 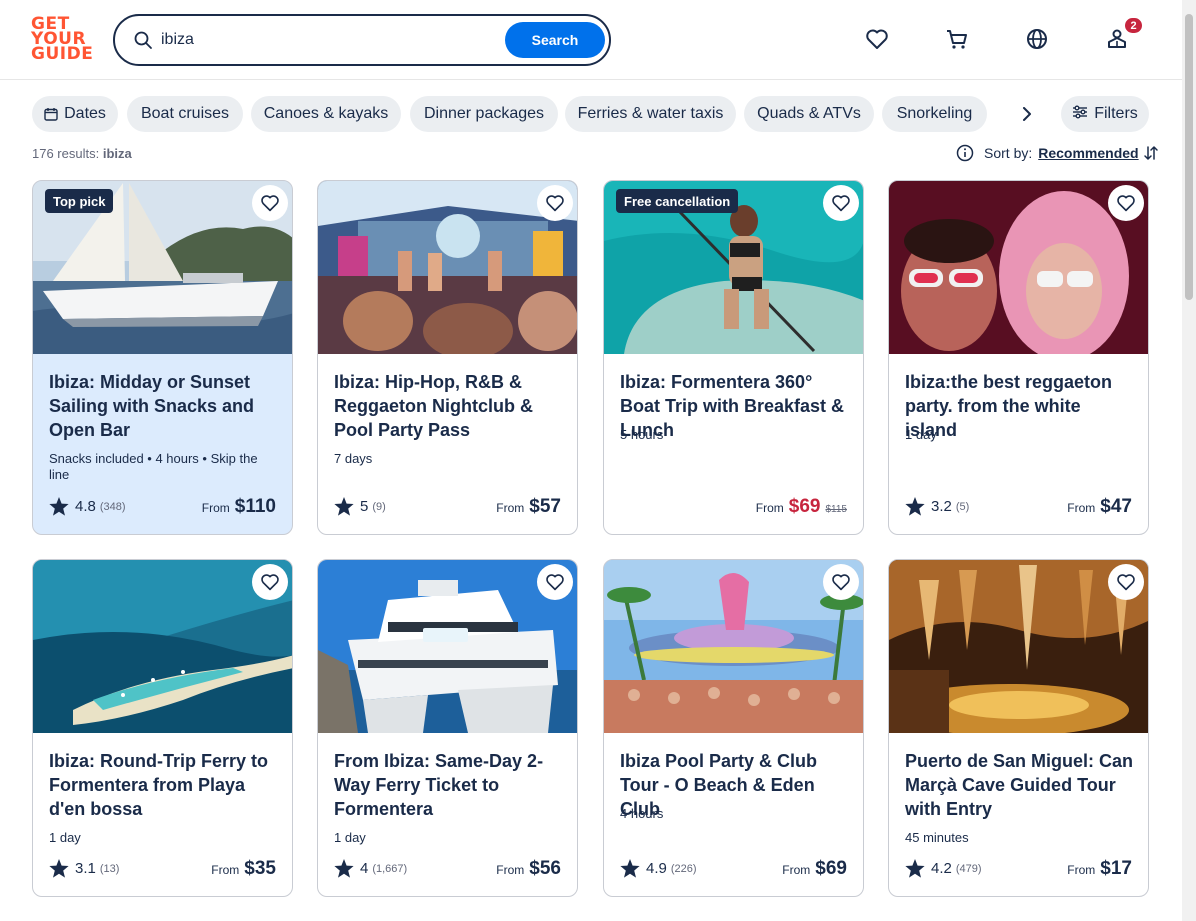 I want to click on rating-value: 4.8, so click(x=85, y=506).